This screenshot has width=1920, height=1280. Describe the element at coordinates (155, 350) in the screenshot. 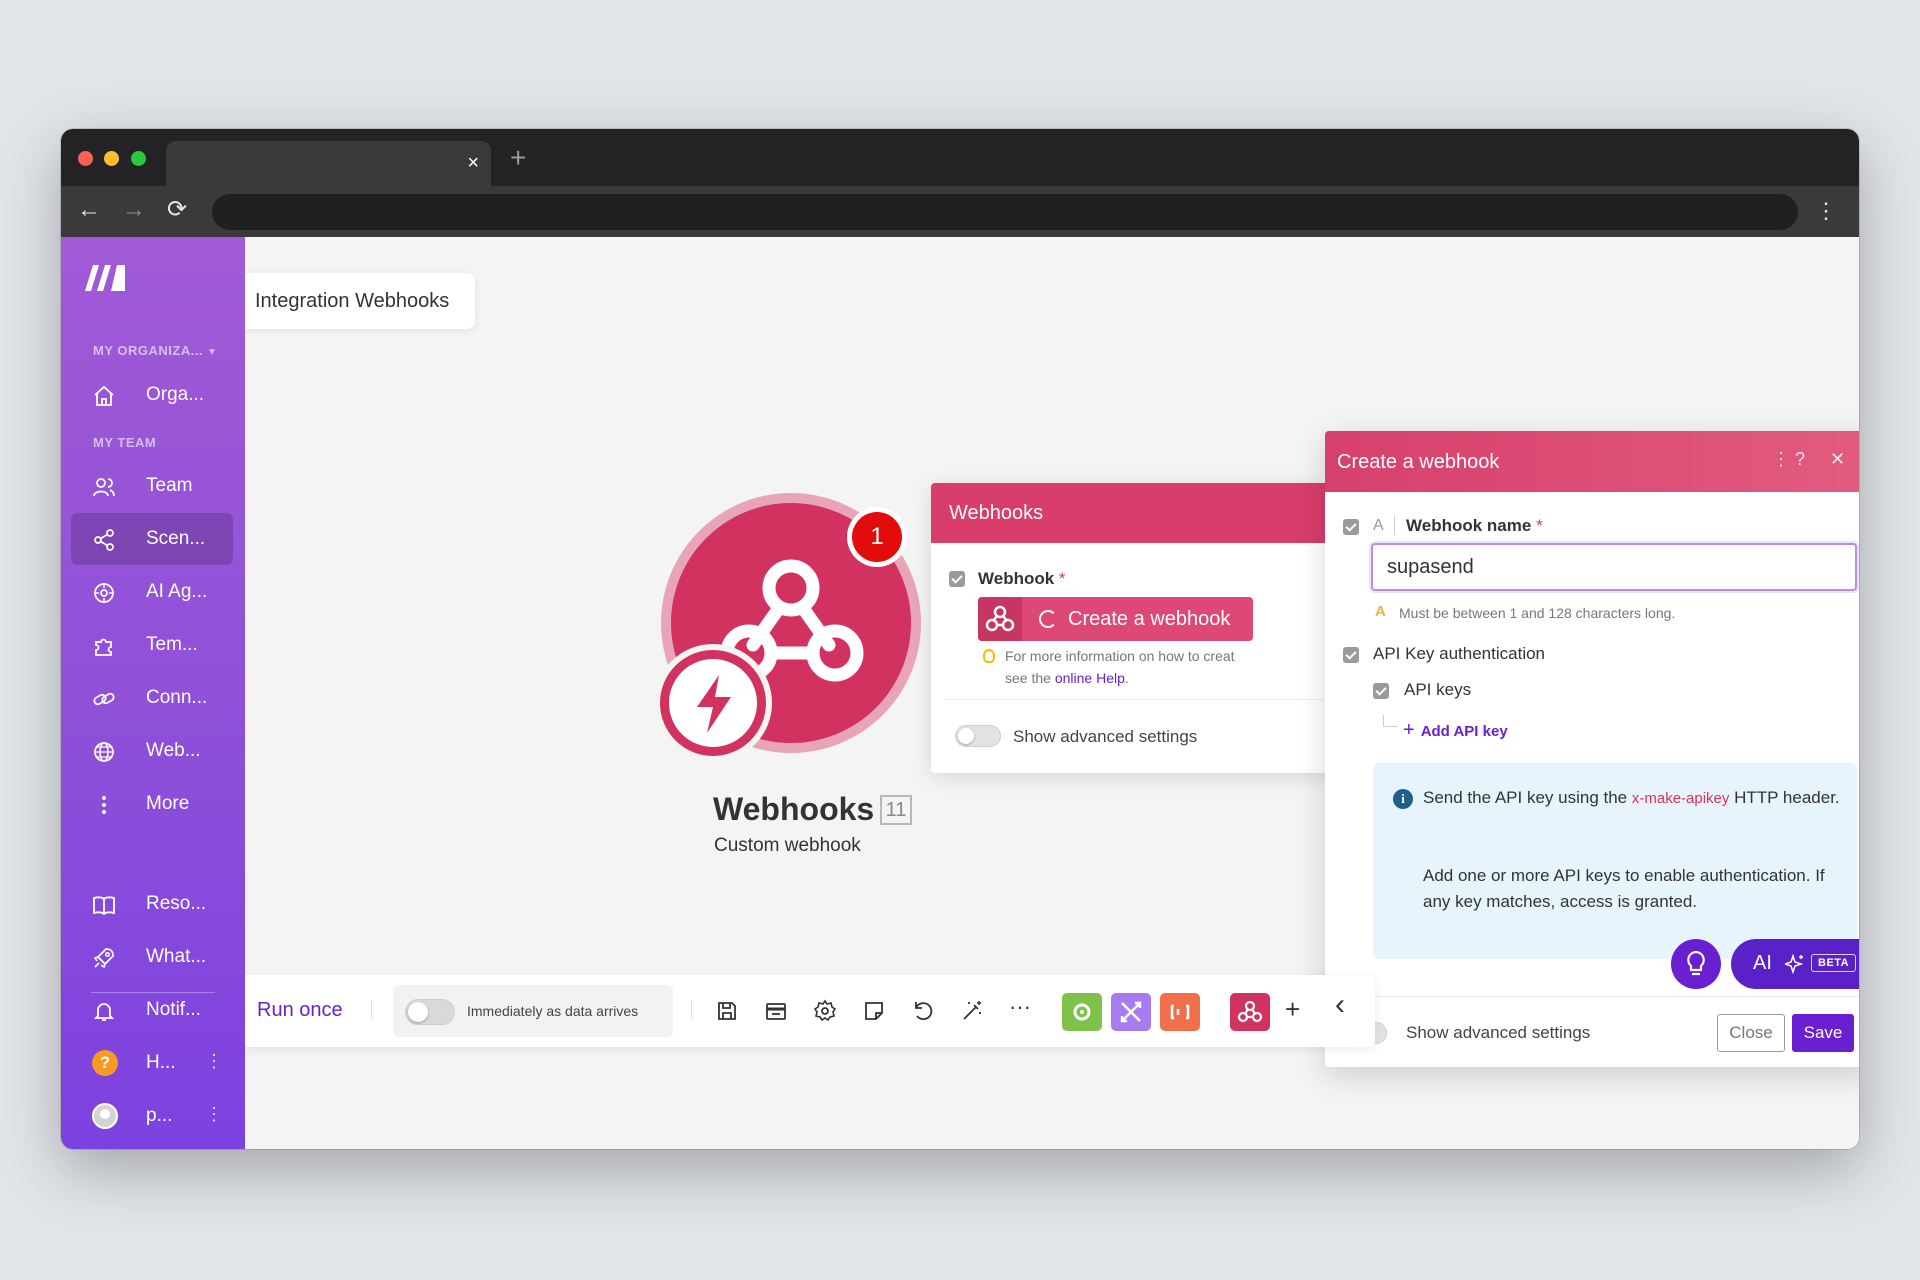

I see `org-section-label: MY ORGANIZA... ▼` at that location.